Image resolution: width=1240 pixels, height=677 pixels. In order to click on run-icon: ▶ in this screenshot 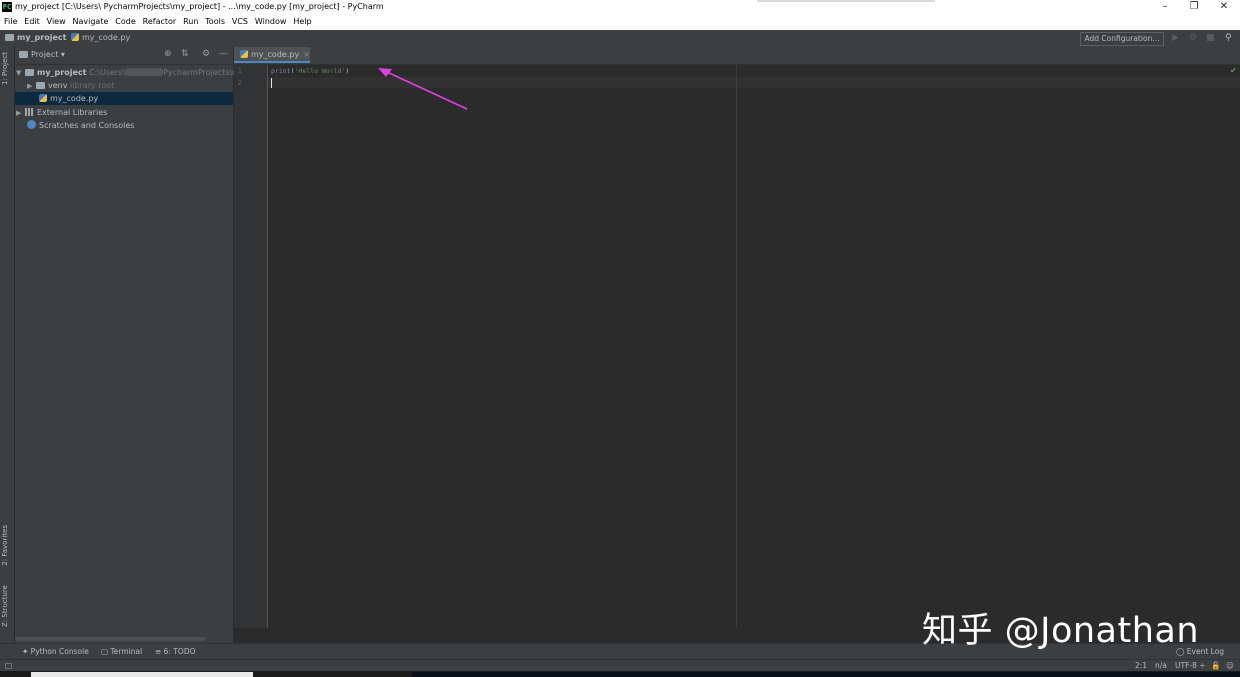, I will do `click(1175, 38)`.